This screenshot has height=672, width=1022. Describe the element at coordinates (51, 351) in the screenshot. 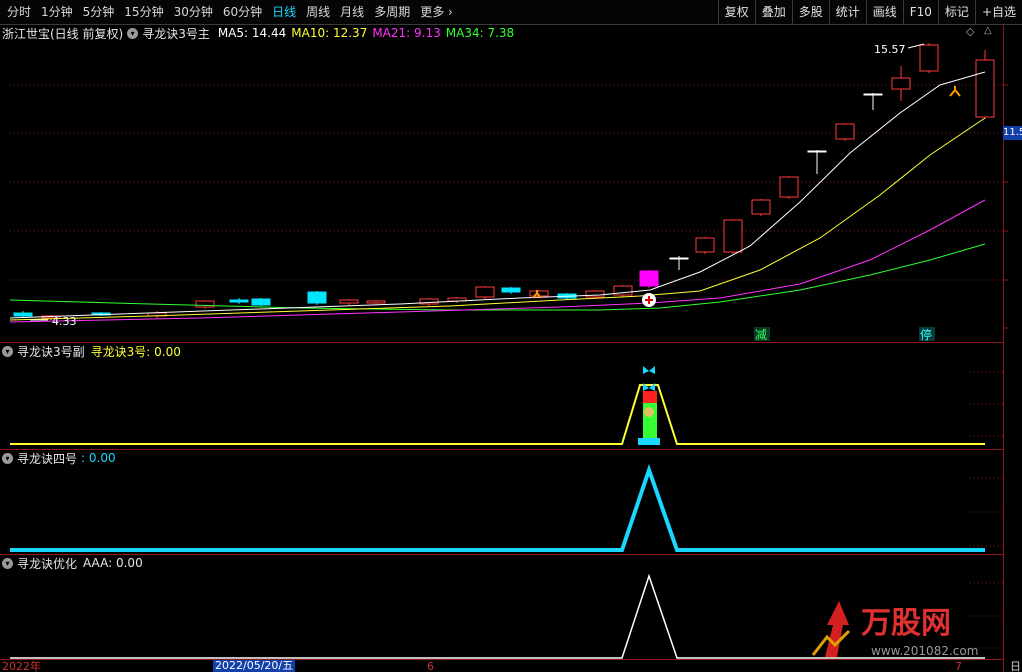

I see `panel2-name: 寻龙诀3号副` at that location.